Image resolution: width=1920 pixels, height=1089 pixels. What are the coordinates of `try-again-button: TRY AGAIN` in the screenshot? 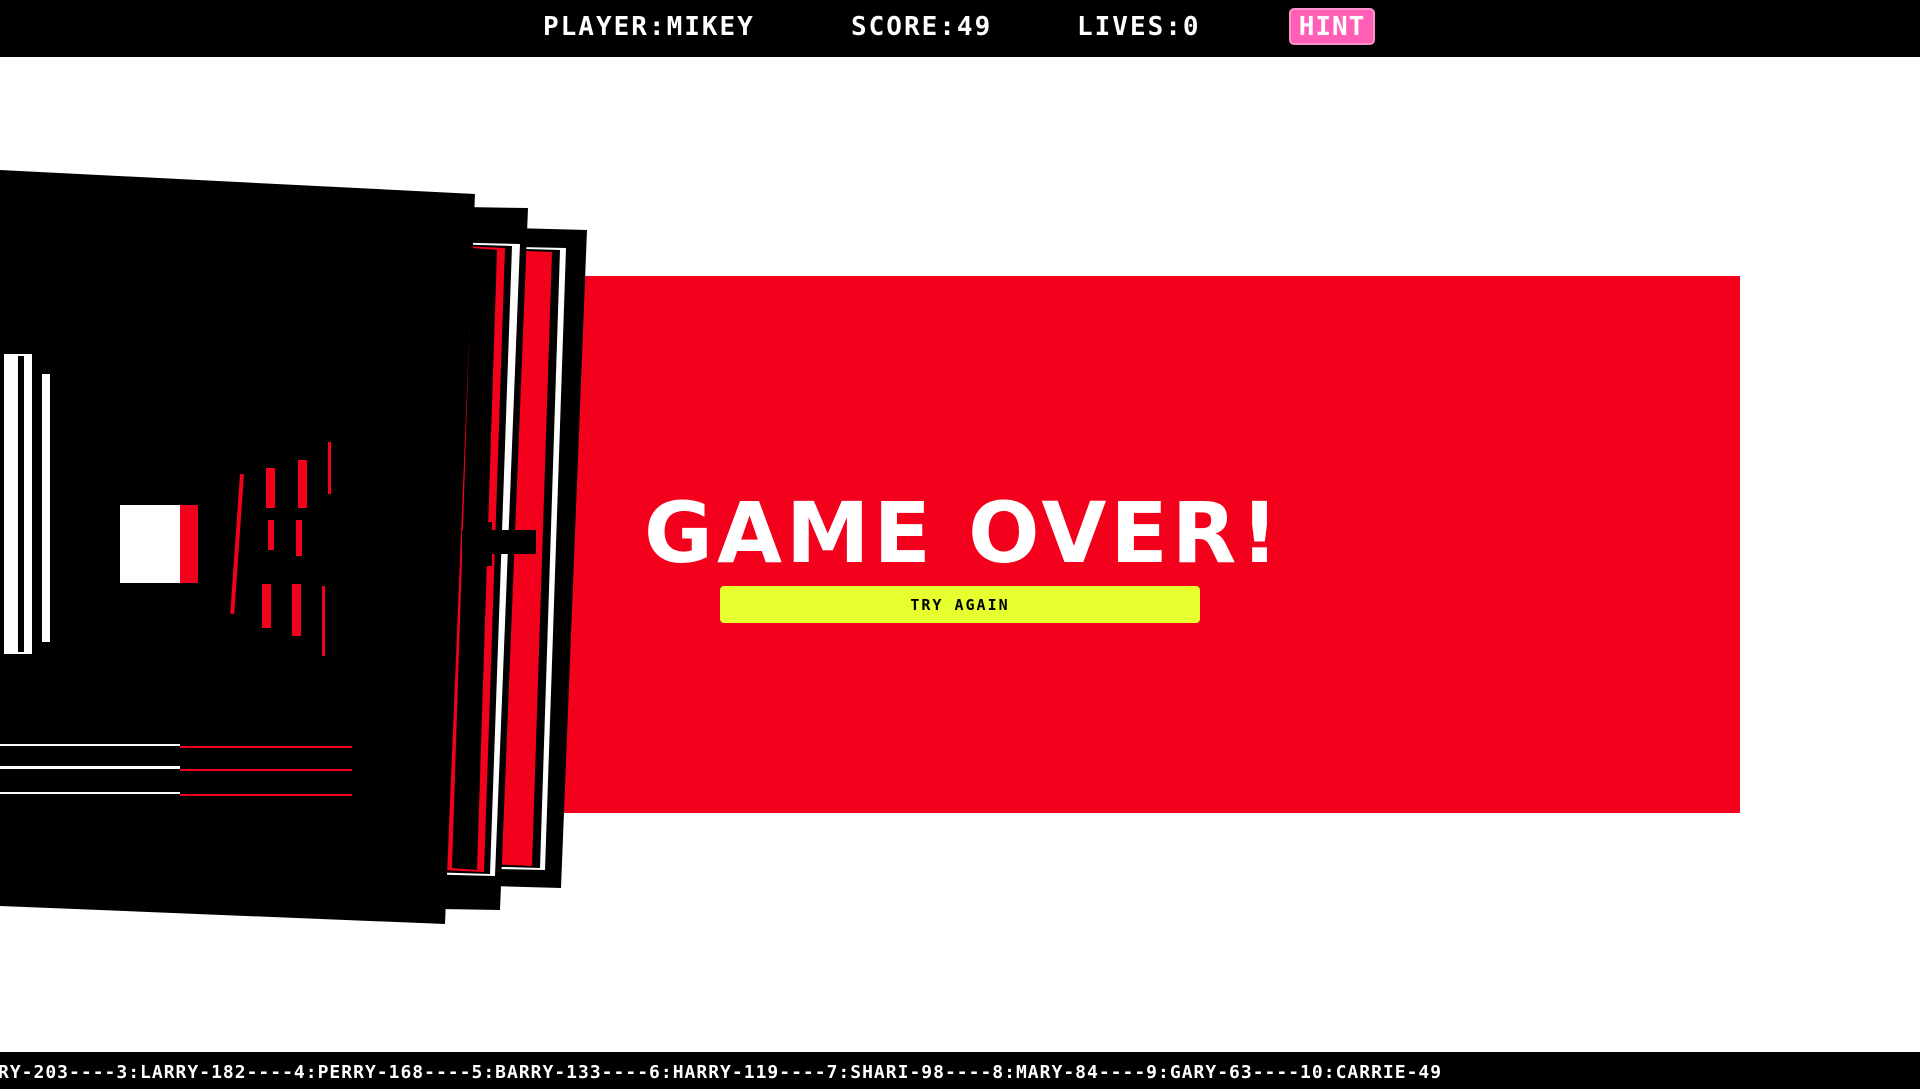 It's located at (960, 604).